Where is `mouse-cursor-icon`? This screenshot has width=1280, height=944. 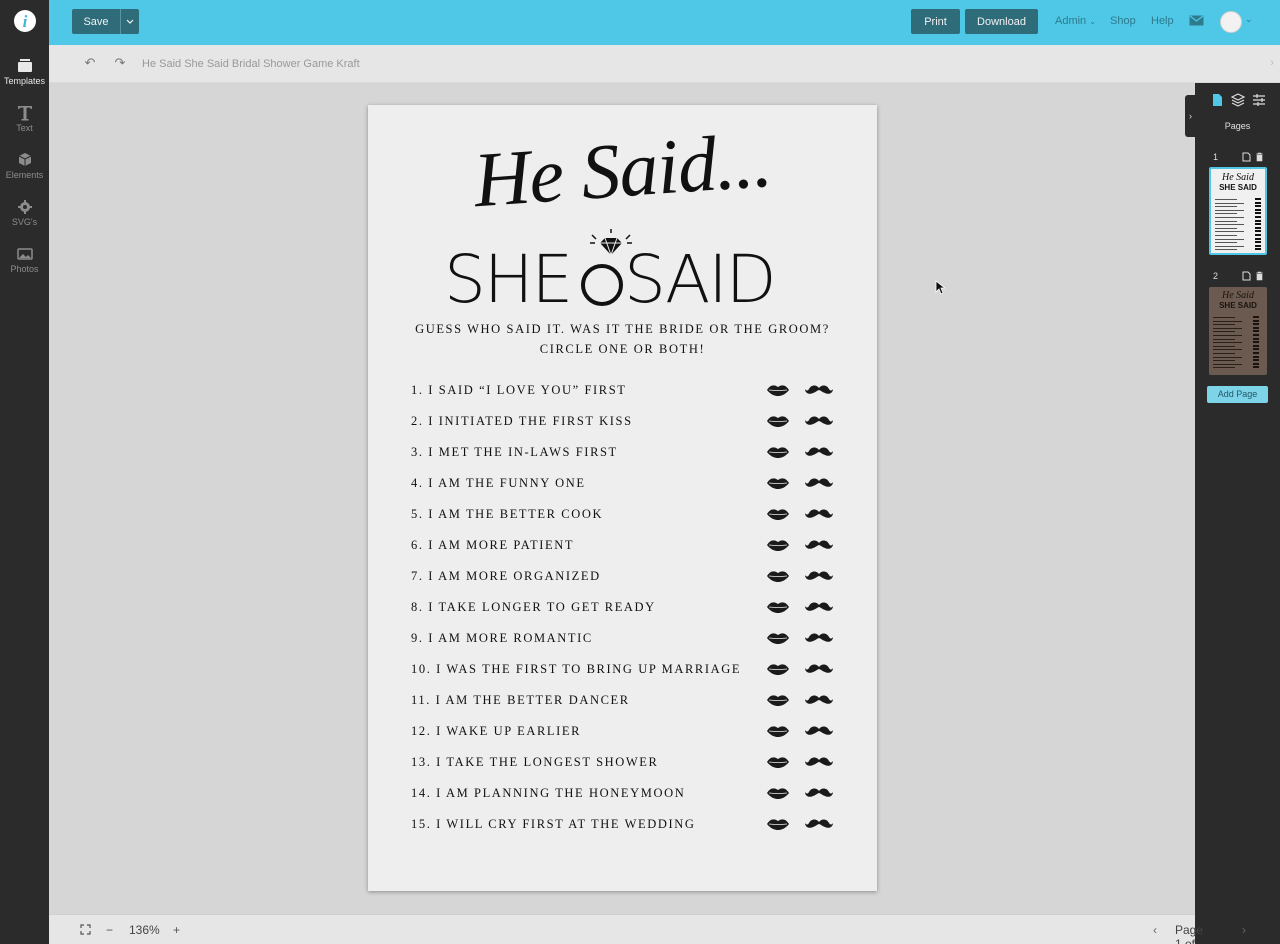 mouse-cursor-icon is located at coordinates (940, 287).